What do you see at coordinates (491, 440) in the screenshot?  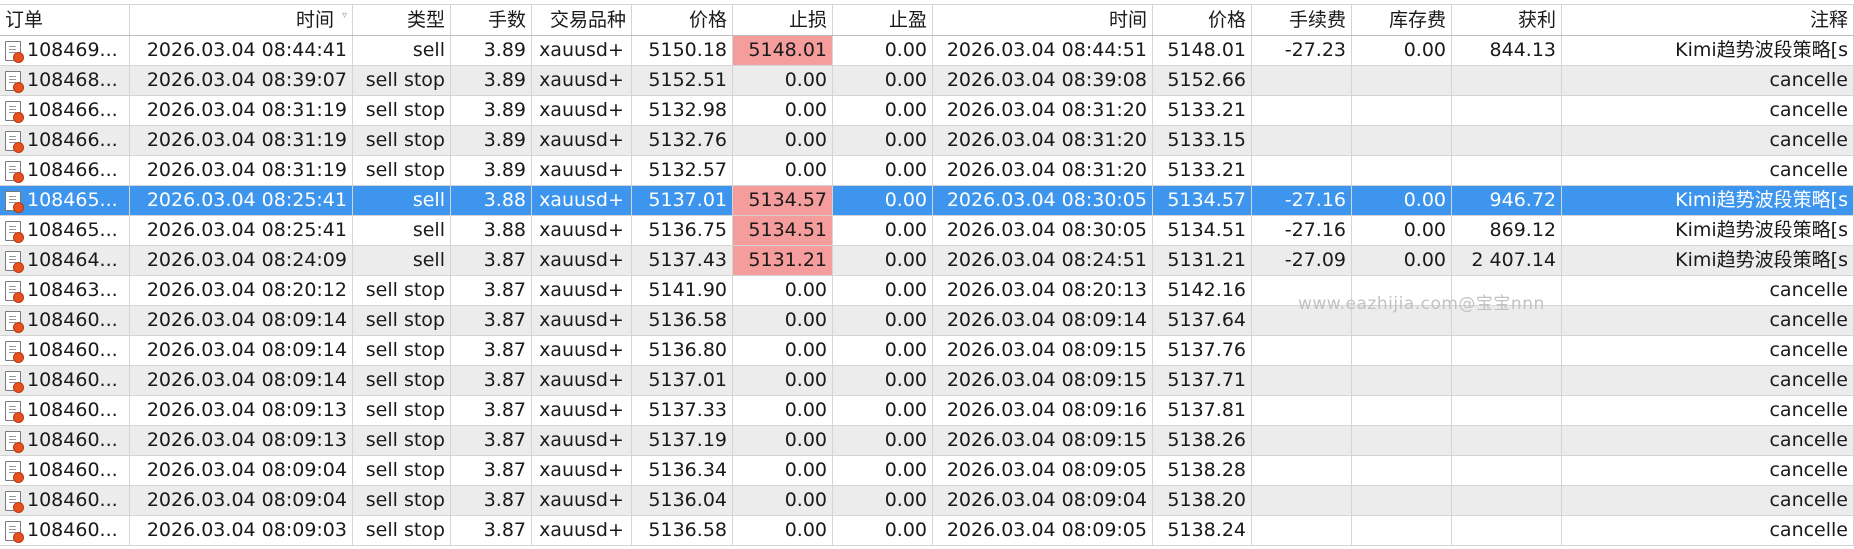 I see `cell-lots: 3.87` at bounding box center [491, 440].